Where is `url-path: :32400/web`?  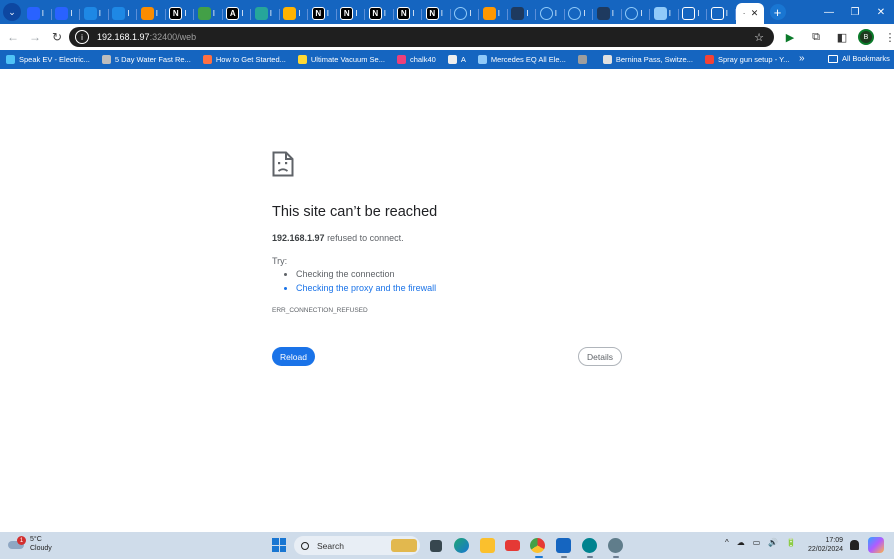
url-path: :32400/web is located at coordinates (173, 37).